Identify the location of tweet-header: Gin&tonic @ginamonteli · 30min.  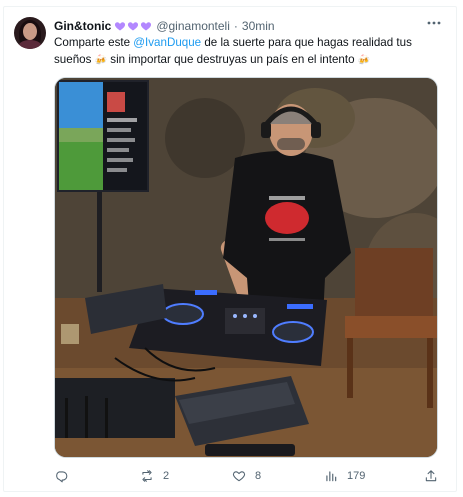
(164, 26).